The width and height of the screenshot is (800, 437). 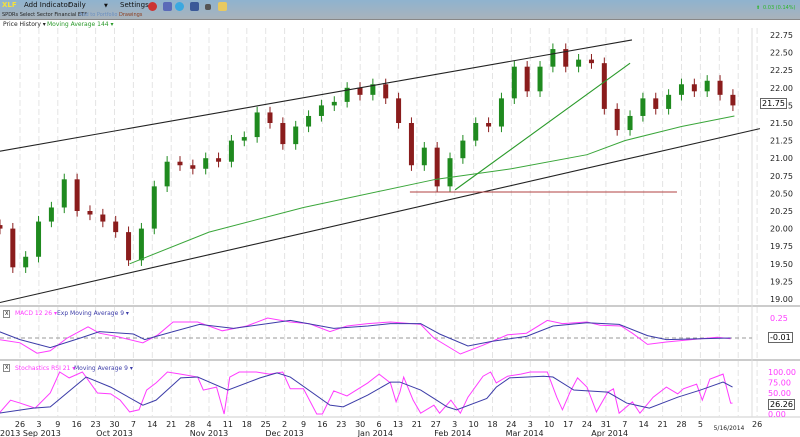 What do you see at coordinates (80, 24) in the screenshot?
I see `ma144-legend: Moving Average 144 ▾` at bounding box center [80, 24].